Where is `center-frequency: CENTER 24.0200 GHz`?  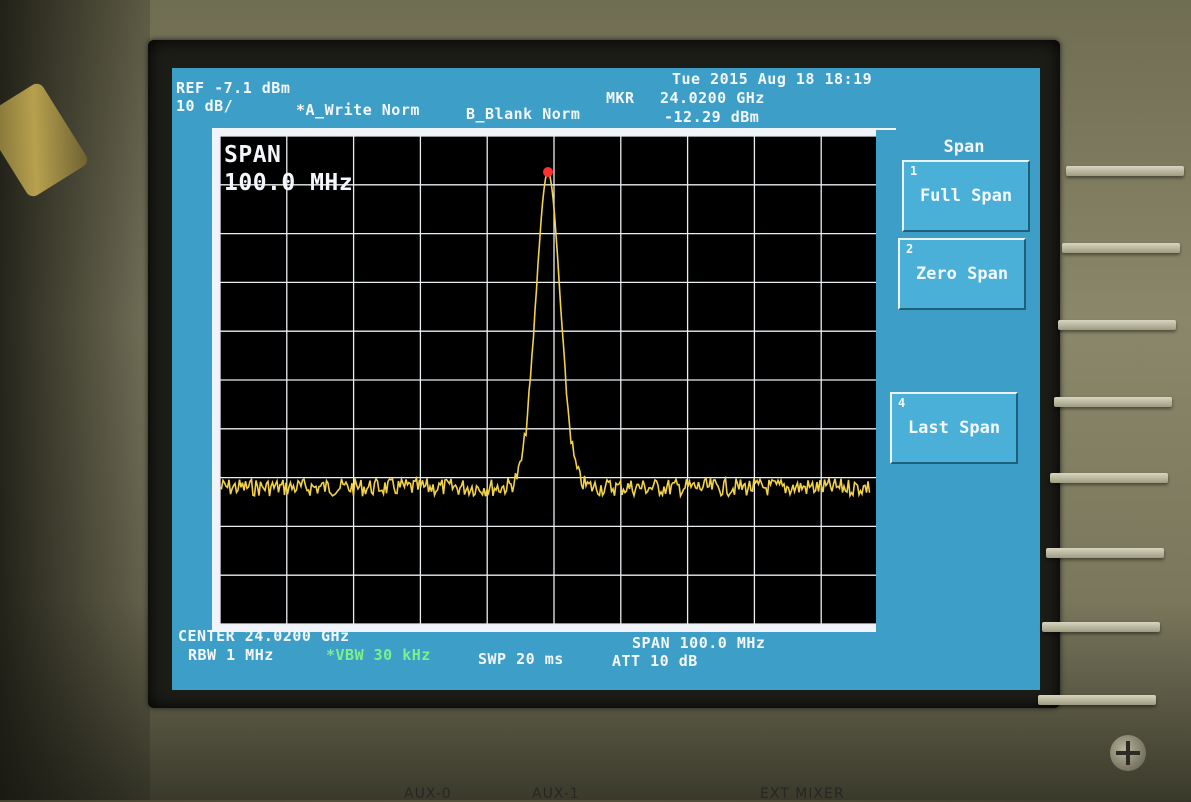
center-frequency: CENTER 24.0200 GHz is located at coordinates (264, 636).